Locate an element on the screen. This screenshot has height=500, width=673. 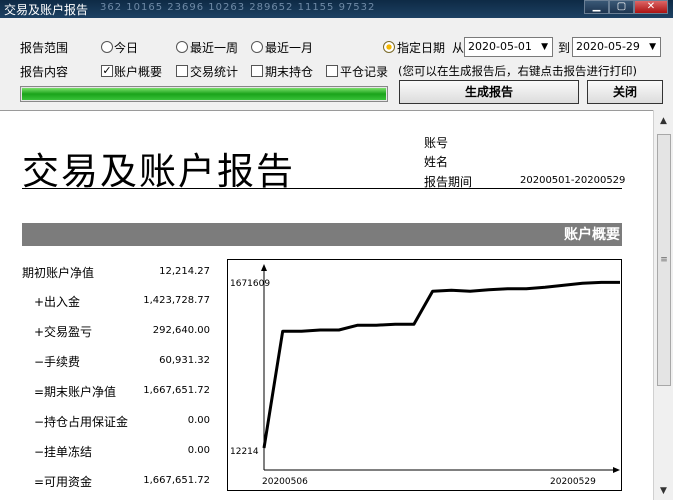
radio-today is located at coordinates (107, 47).